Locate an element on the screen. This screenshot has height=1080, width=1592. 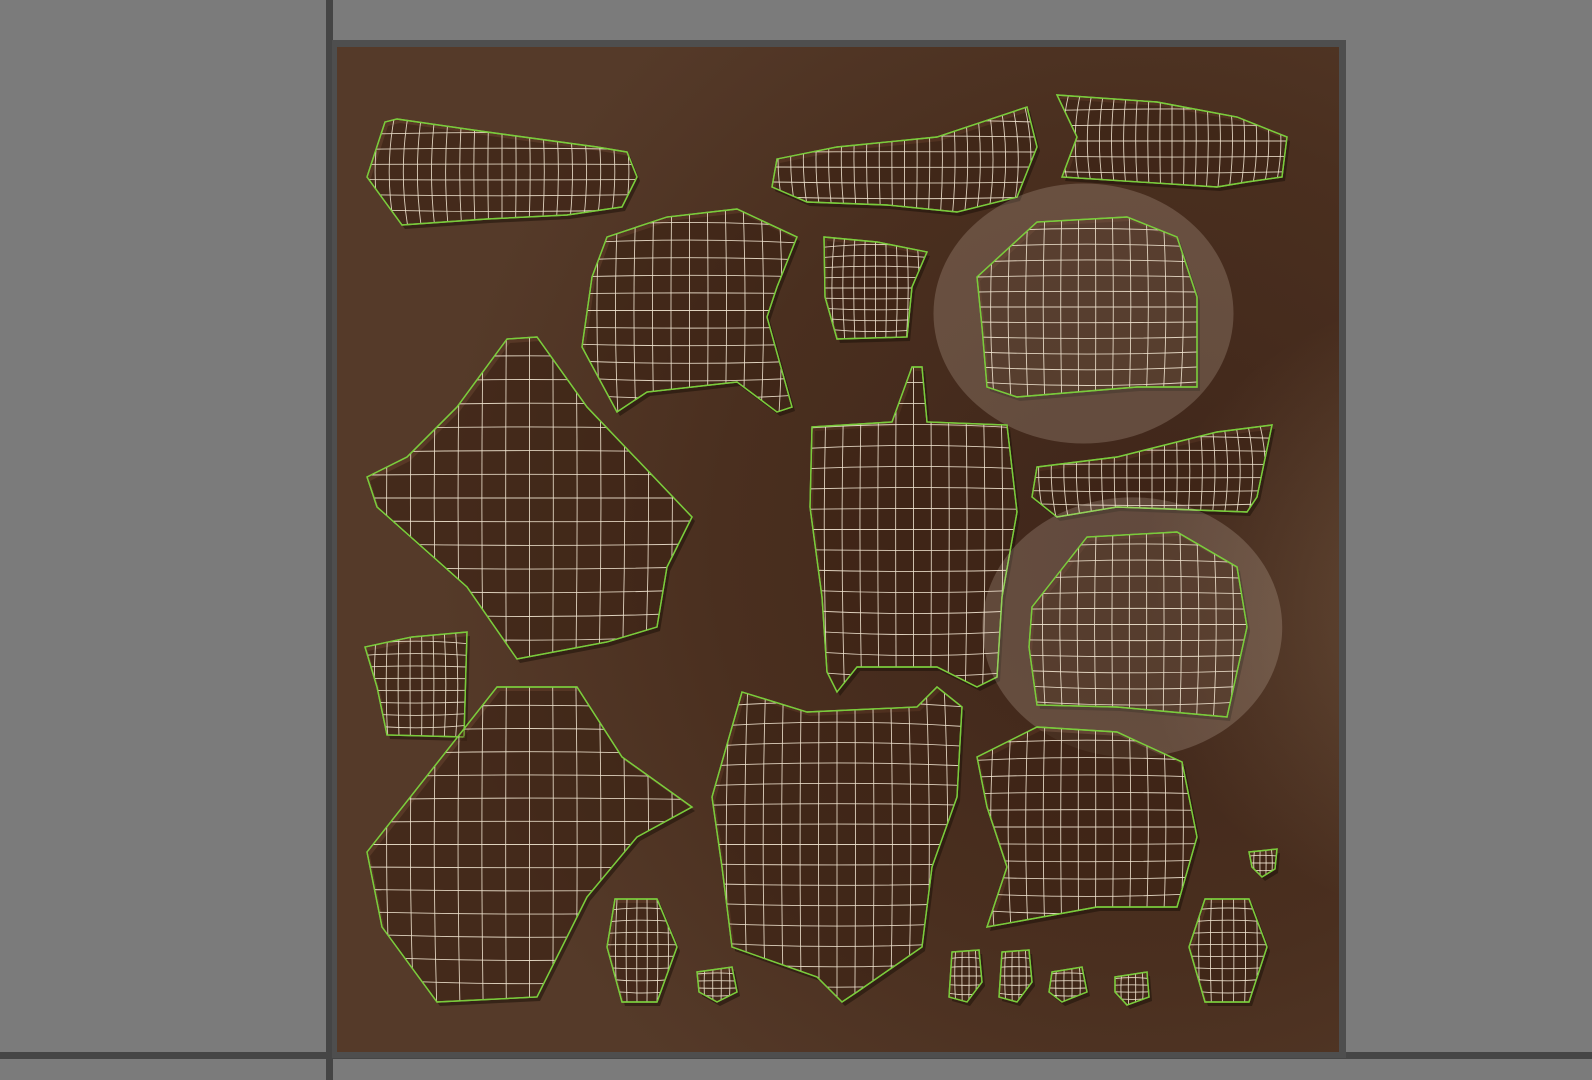
uv-shell-shoulder-patch-right is located at coordinates (1083, 313).